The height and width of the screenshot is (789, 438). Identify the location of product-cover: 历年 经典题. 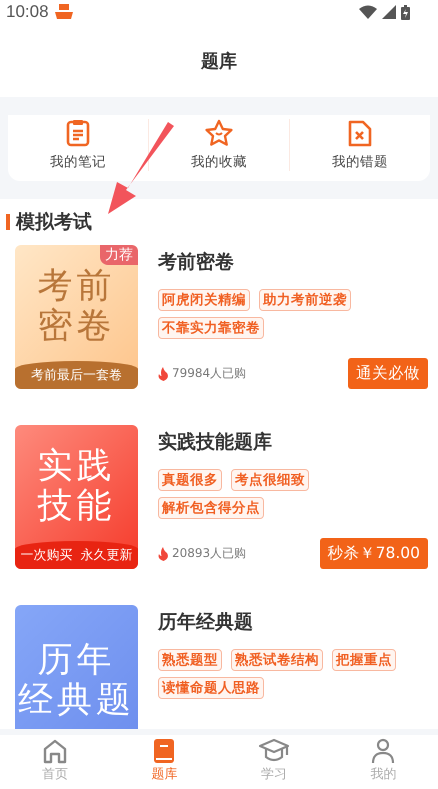
(76, 667).